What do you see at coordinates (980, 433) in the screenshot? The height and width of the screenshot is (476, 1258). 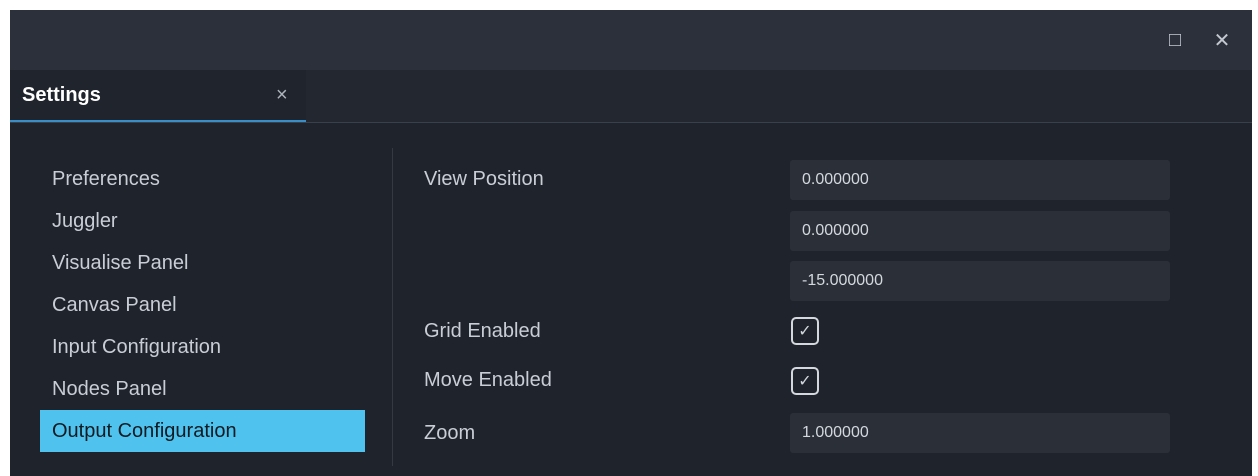 I see `zoom-field: 1.000000` at bounding box center [980, 433].